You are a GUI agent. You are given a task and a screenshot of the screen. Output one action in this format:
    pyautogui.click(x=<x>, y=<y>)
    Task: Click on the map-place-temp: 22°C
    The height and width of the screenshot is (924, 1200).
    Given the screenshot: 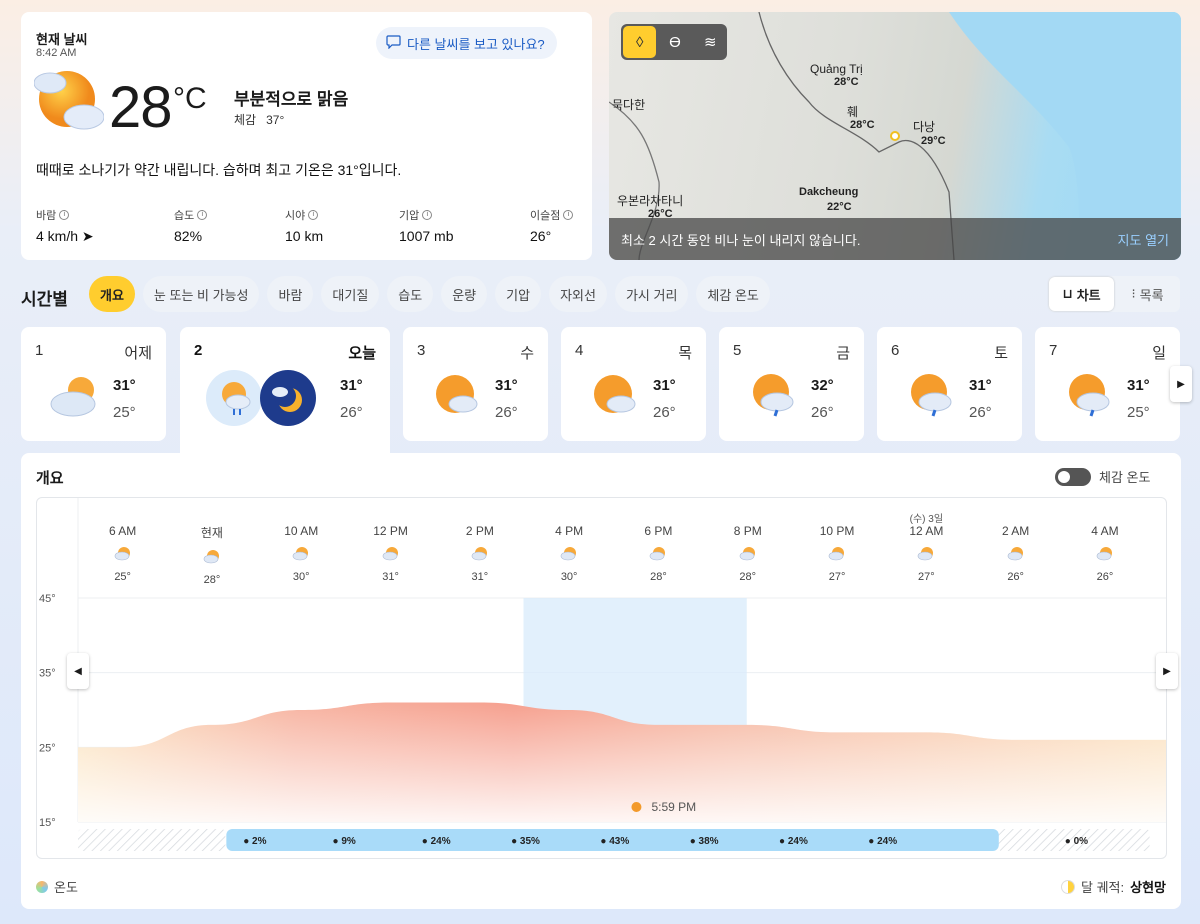 What is the action you would take?
    pyautogui.click(x=839, y=207)
    